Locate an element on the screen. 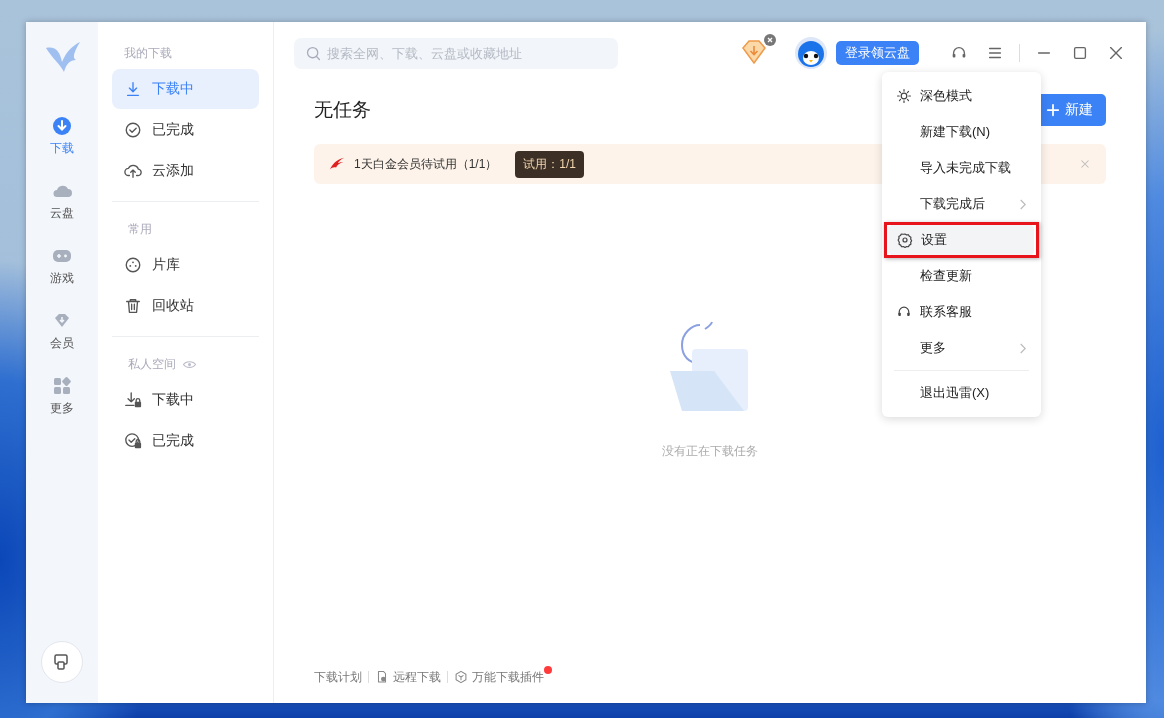  sidebar-item: 云添加 is located at coordinates (185, 171).